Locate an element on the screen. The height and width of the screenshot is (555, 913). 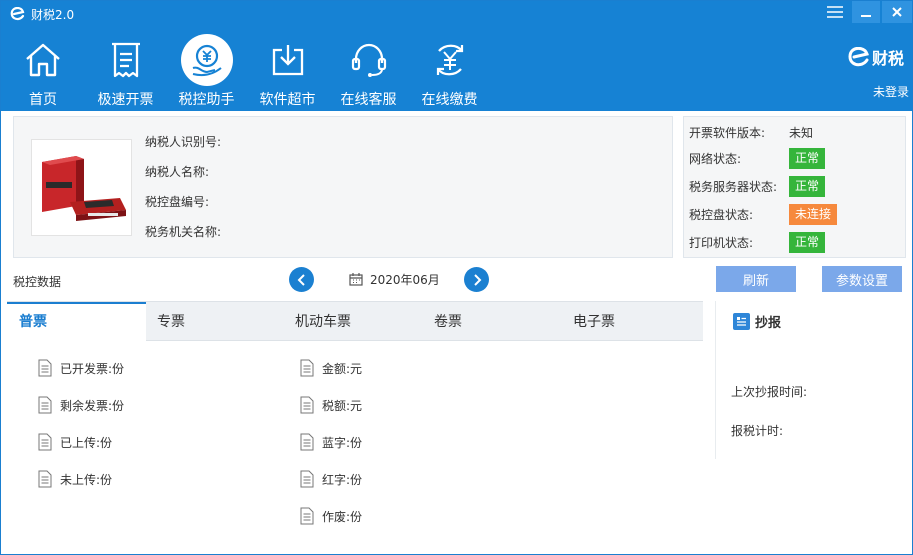
tax-disk-product-image is located at coordinates (81, 187).